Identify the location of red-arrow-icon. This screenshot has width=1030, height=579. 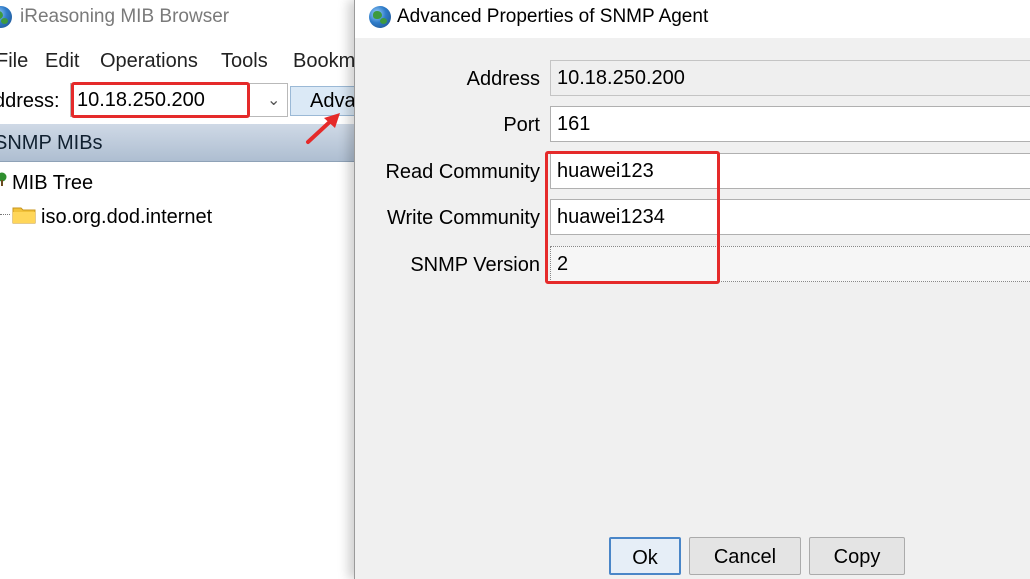
(323, 128).